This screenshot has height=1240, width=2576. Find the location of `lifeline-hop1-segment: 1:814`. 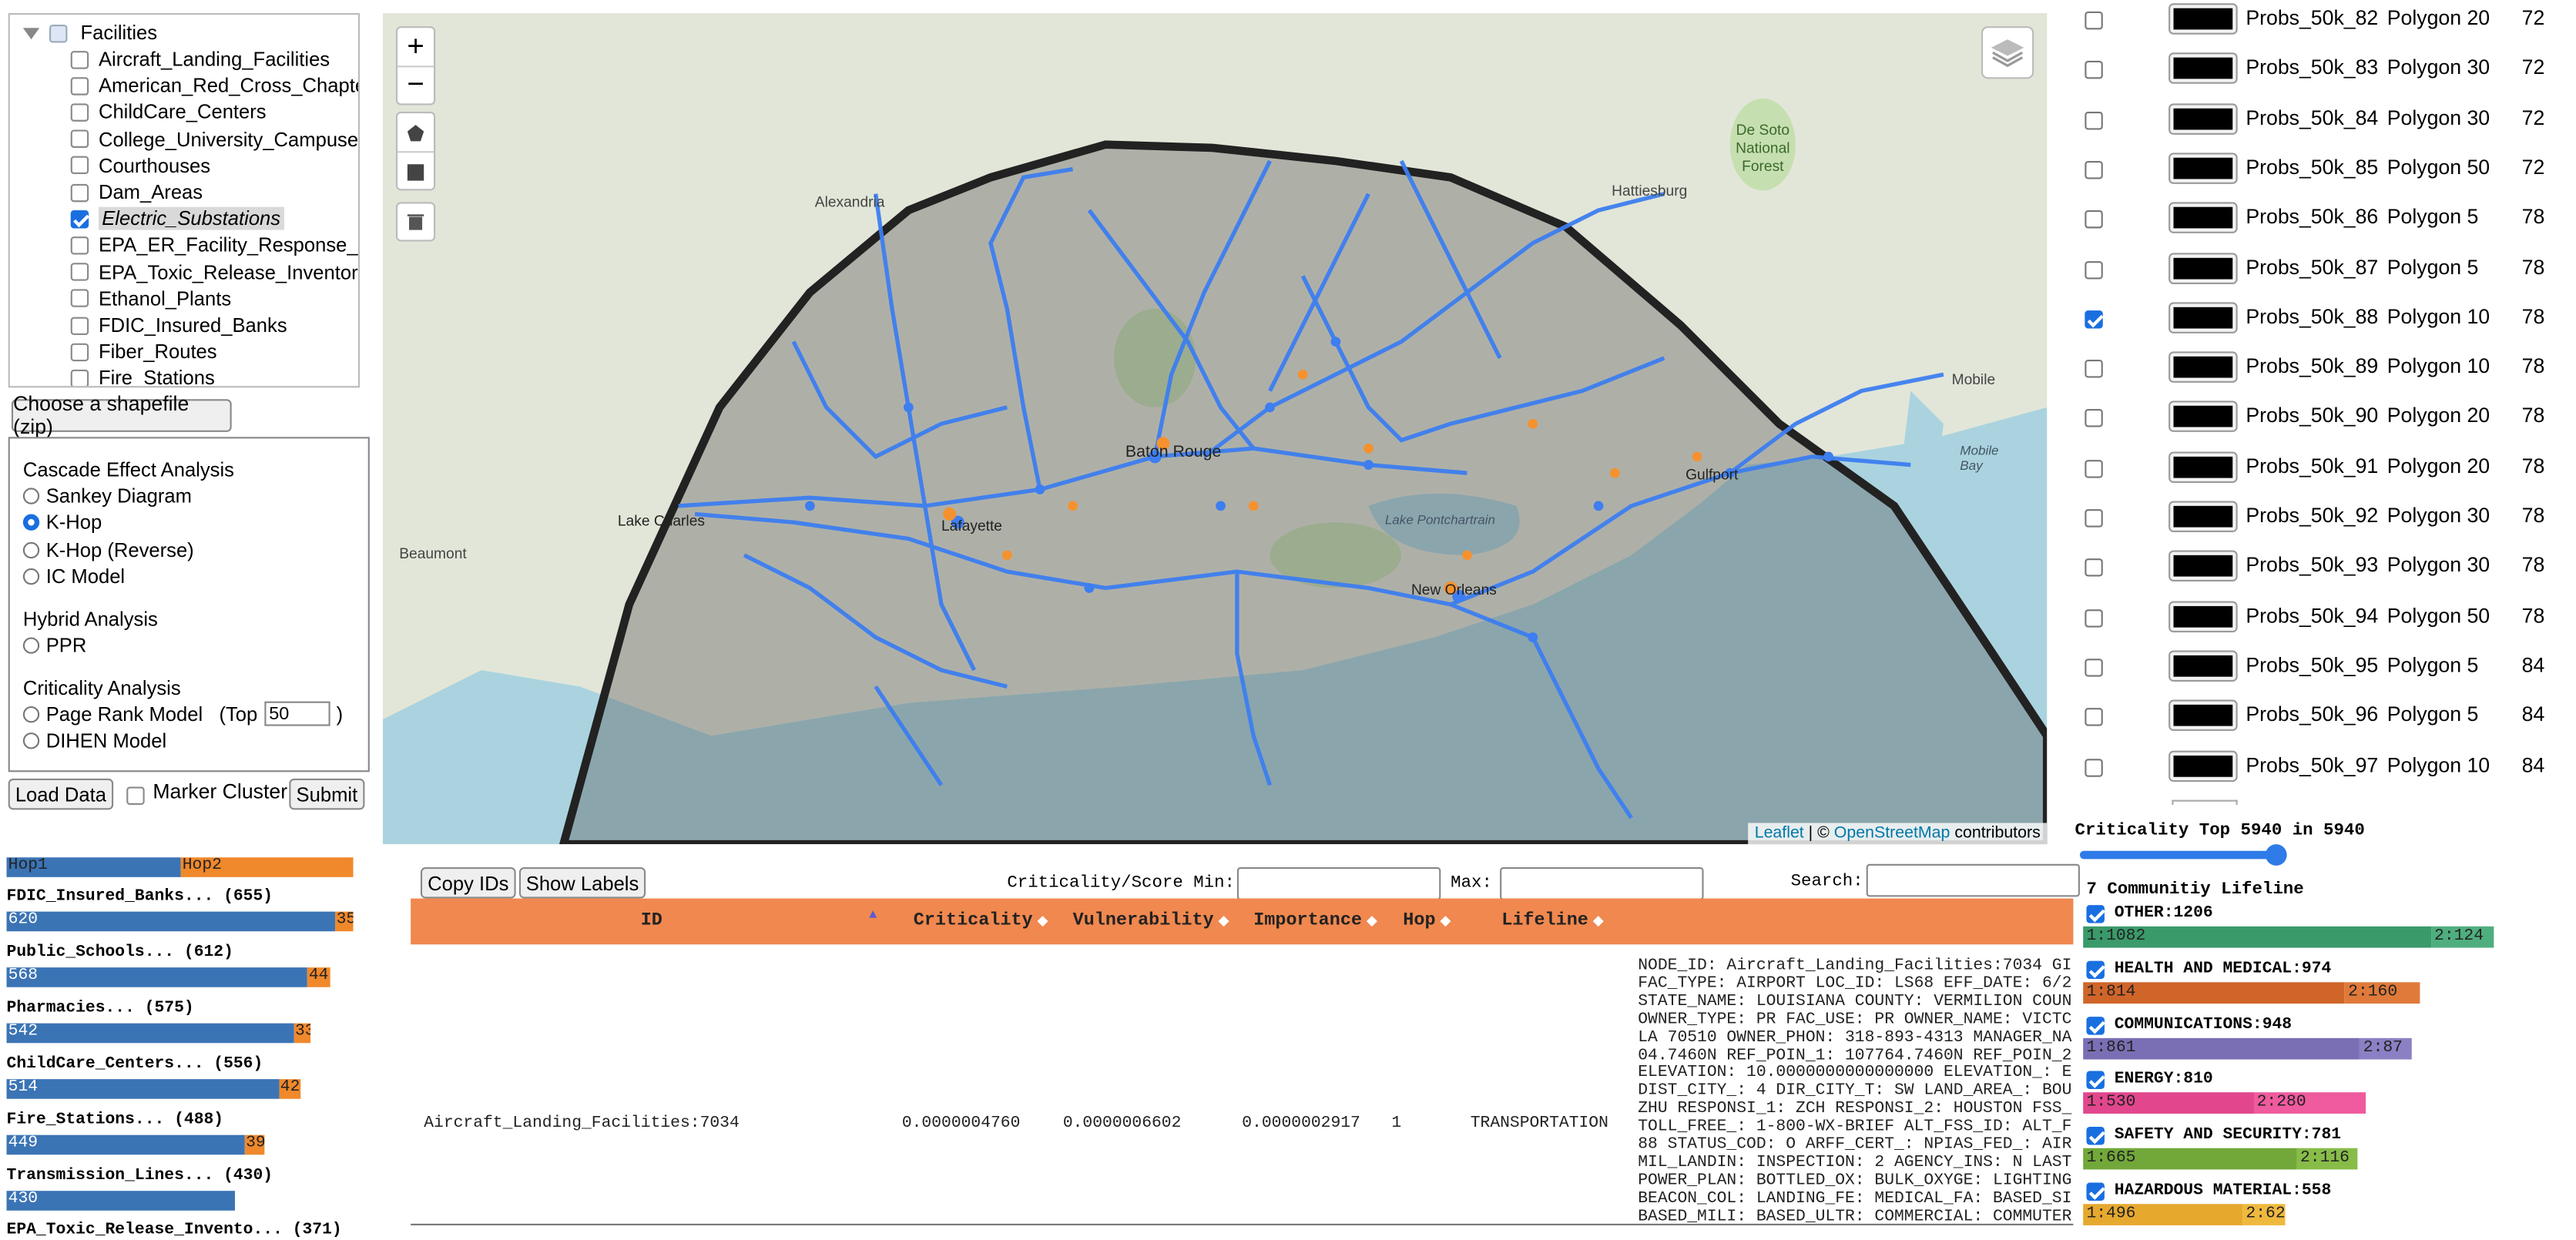

lifeline-hop1-segment: 1:814 is located at coordinates (2214, 992).